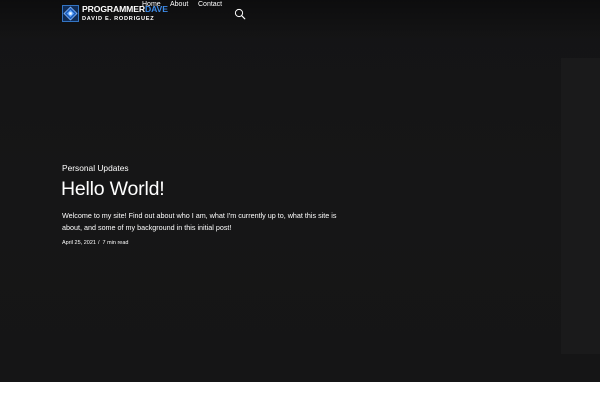  What do you see at coordinates (151, 5) in the screenshot?
I see `nav-home: Home` at bounding box center [151, 5].